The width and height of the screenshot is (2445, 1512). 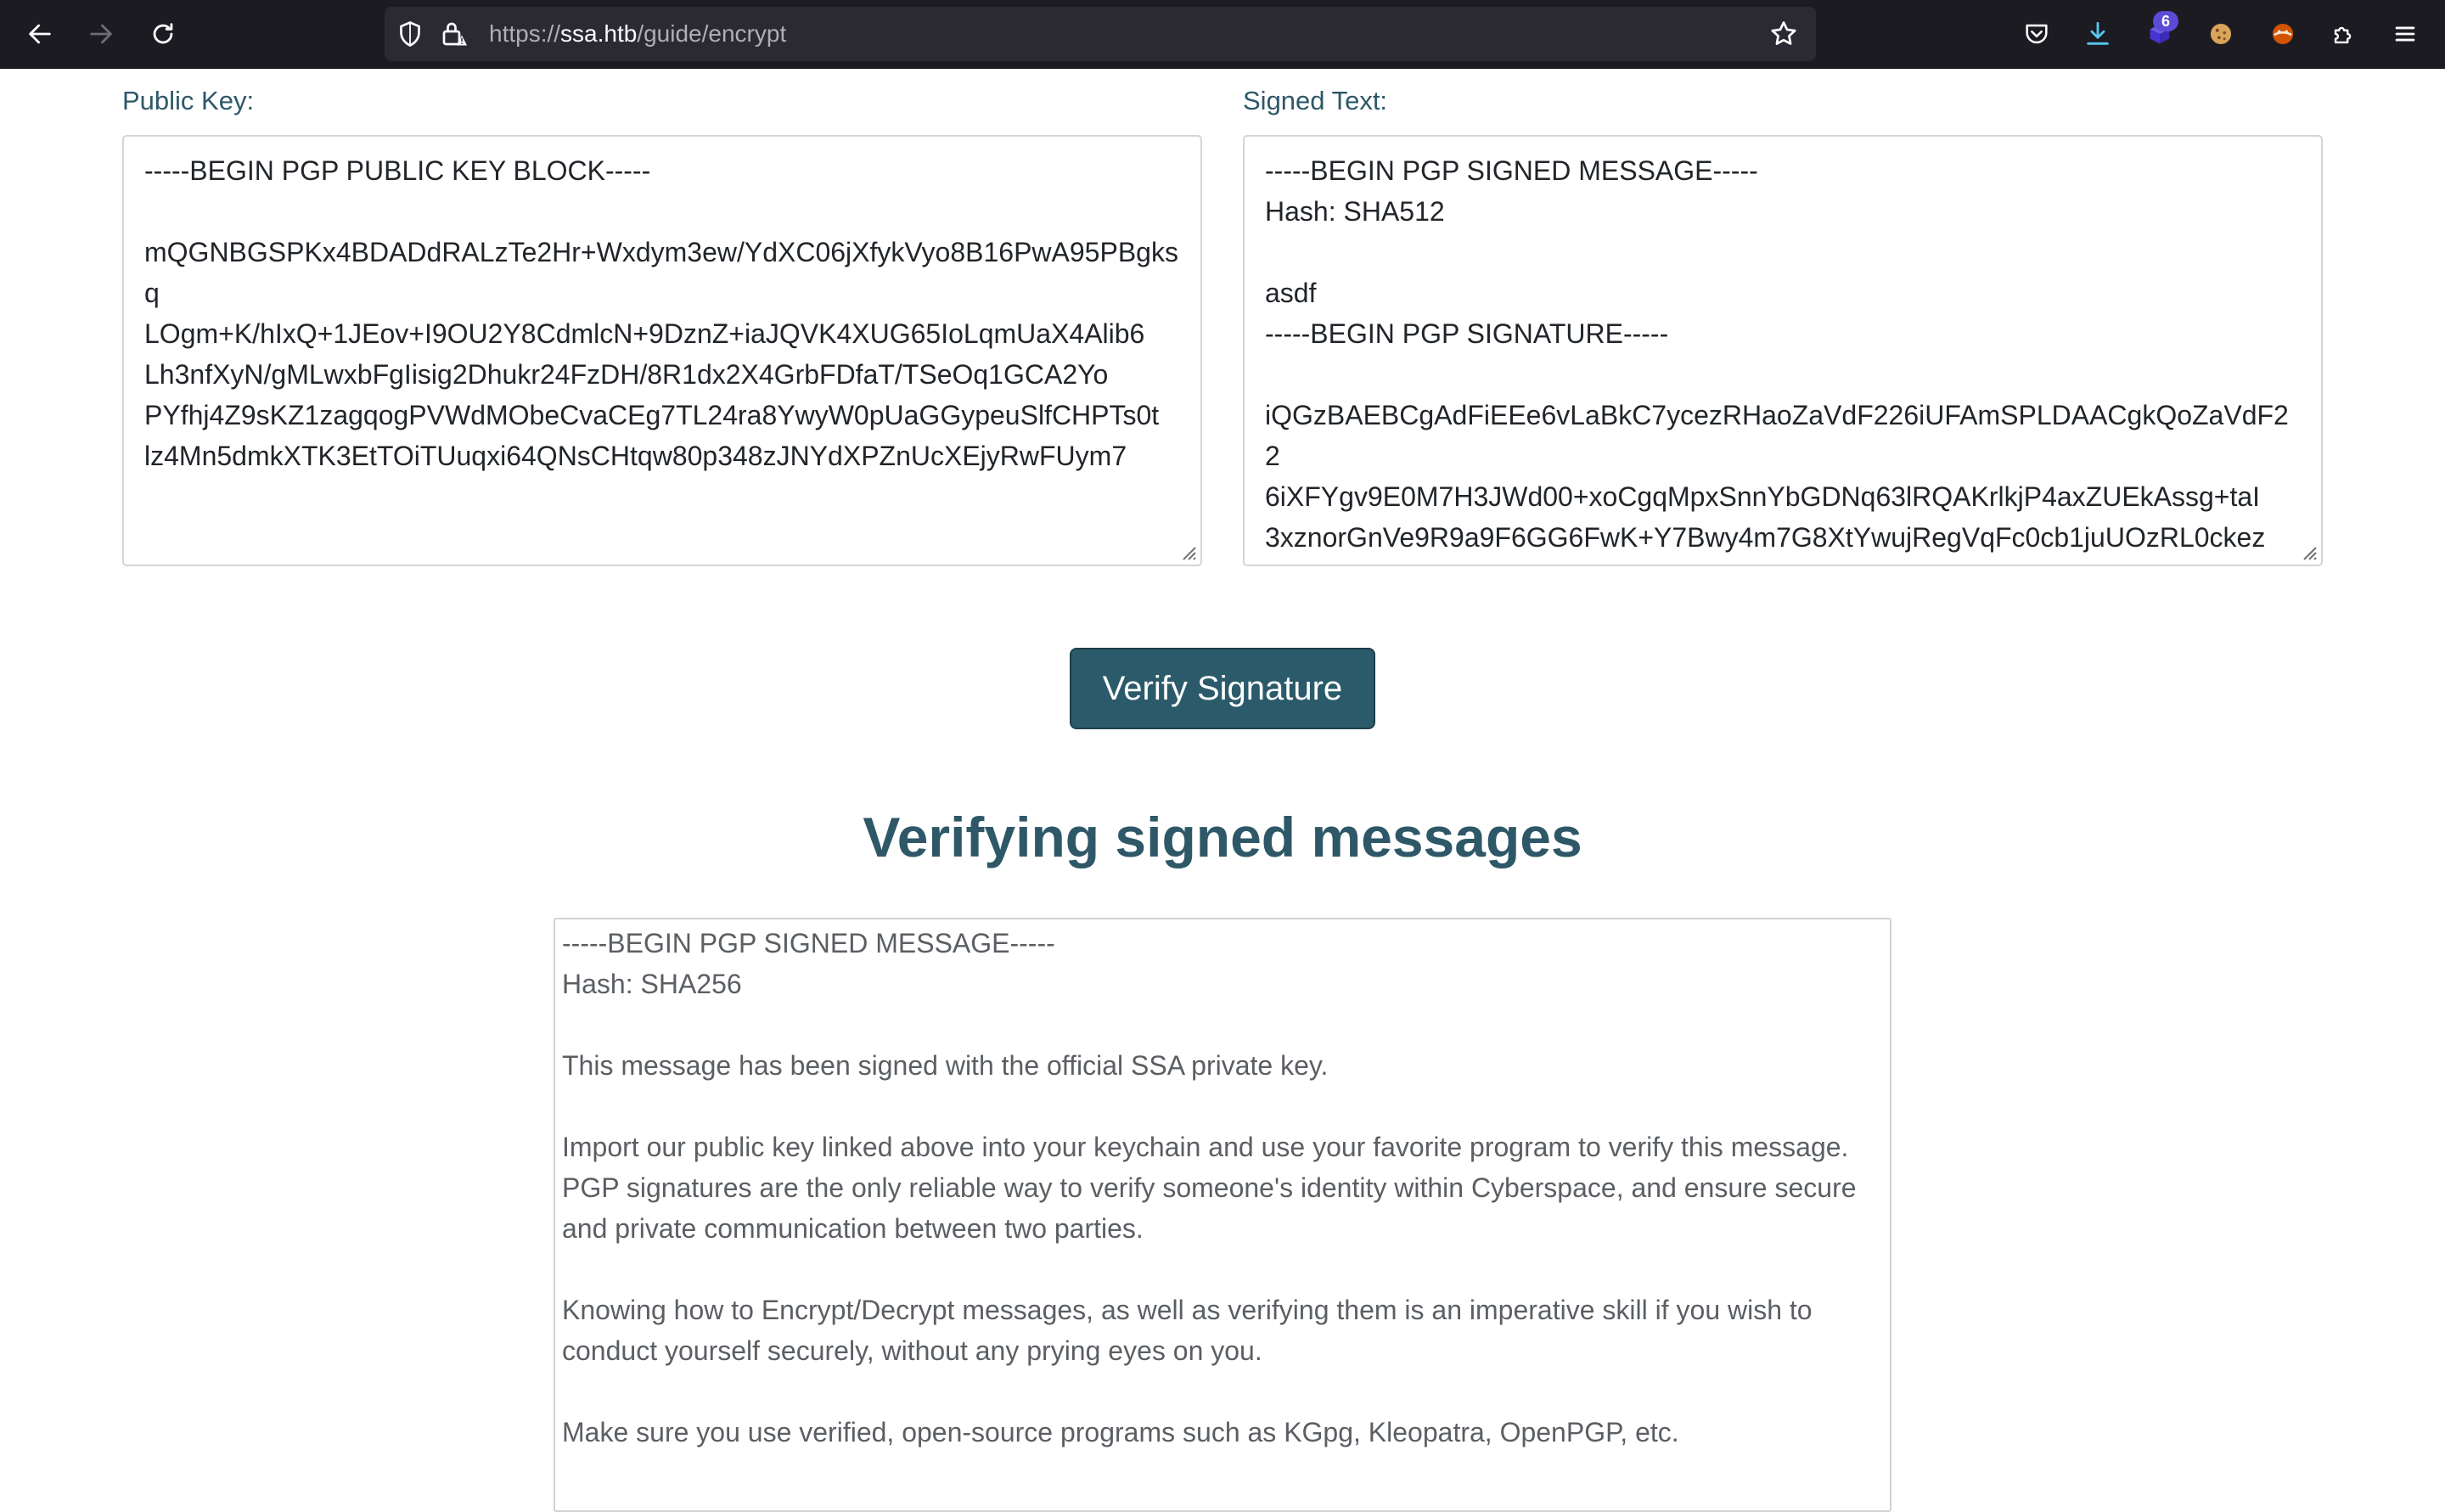 I want to click on back-button, so click(x=40, y=34).